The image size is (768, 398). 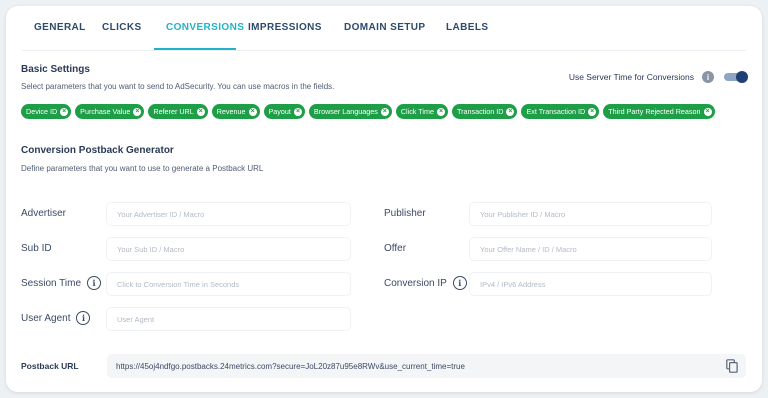 What do you see at coordinates (383, 34) in the screenshot?
I see `tab-domain-setup: DOMAIN SETUP` at bounding box center [383, 34].